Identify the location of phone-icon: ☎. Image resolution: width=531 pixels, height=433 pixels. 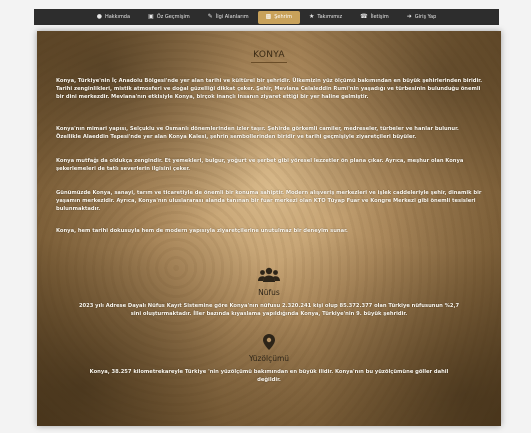
(364, 16).